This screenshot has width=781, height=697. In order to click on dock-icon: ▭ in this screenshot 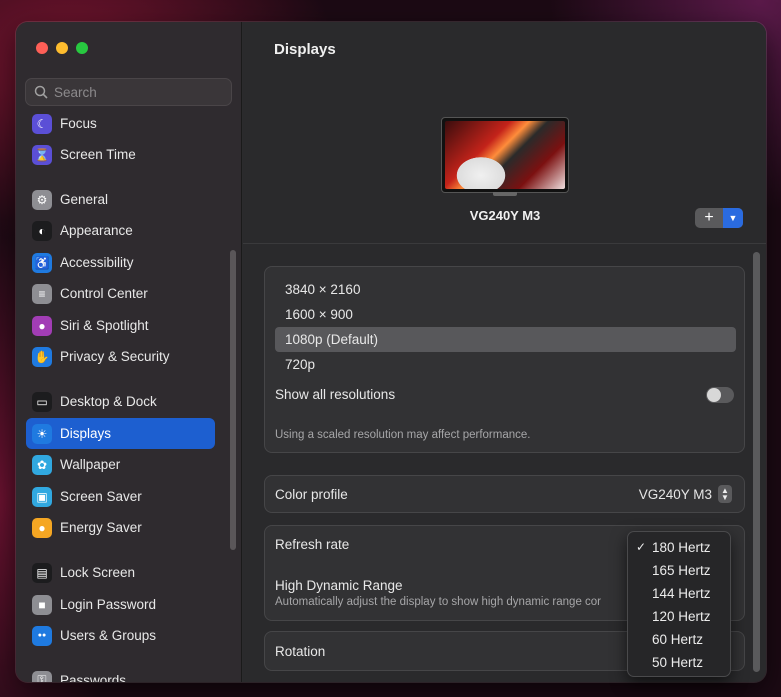, I will do `click(42, 401)`.